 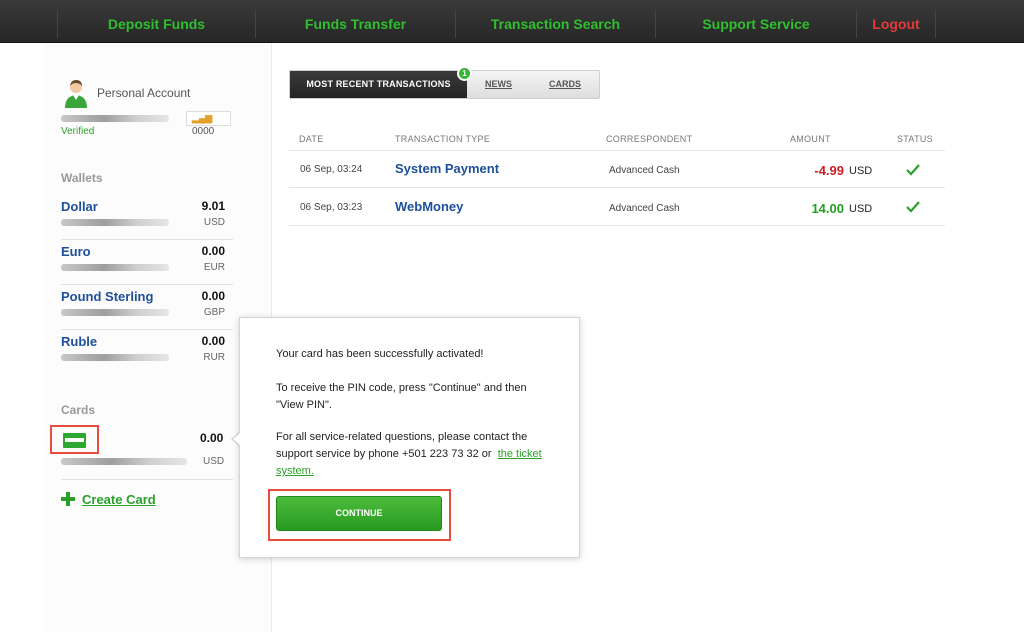 What do you see at coordinates (147, 262) in the screenshot?
I see `wallet-euro: Euro 0.00 EUR` at bounding box center [147, 262].